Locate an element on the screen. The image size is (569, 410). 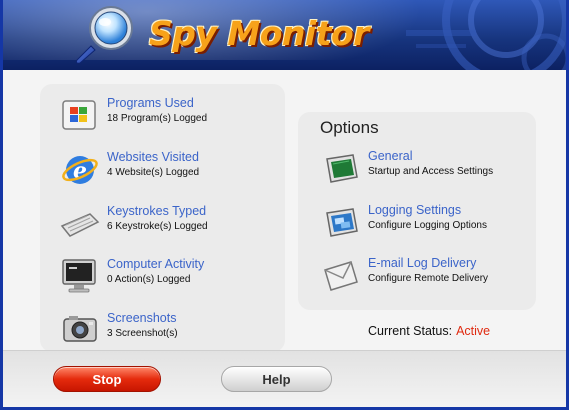
log-item-computer-activity: Computer Activity 0 Action(s) Logged is located at coordinates (170, 279).